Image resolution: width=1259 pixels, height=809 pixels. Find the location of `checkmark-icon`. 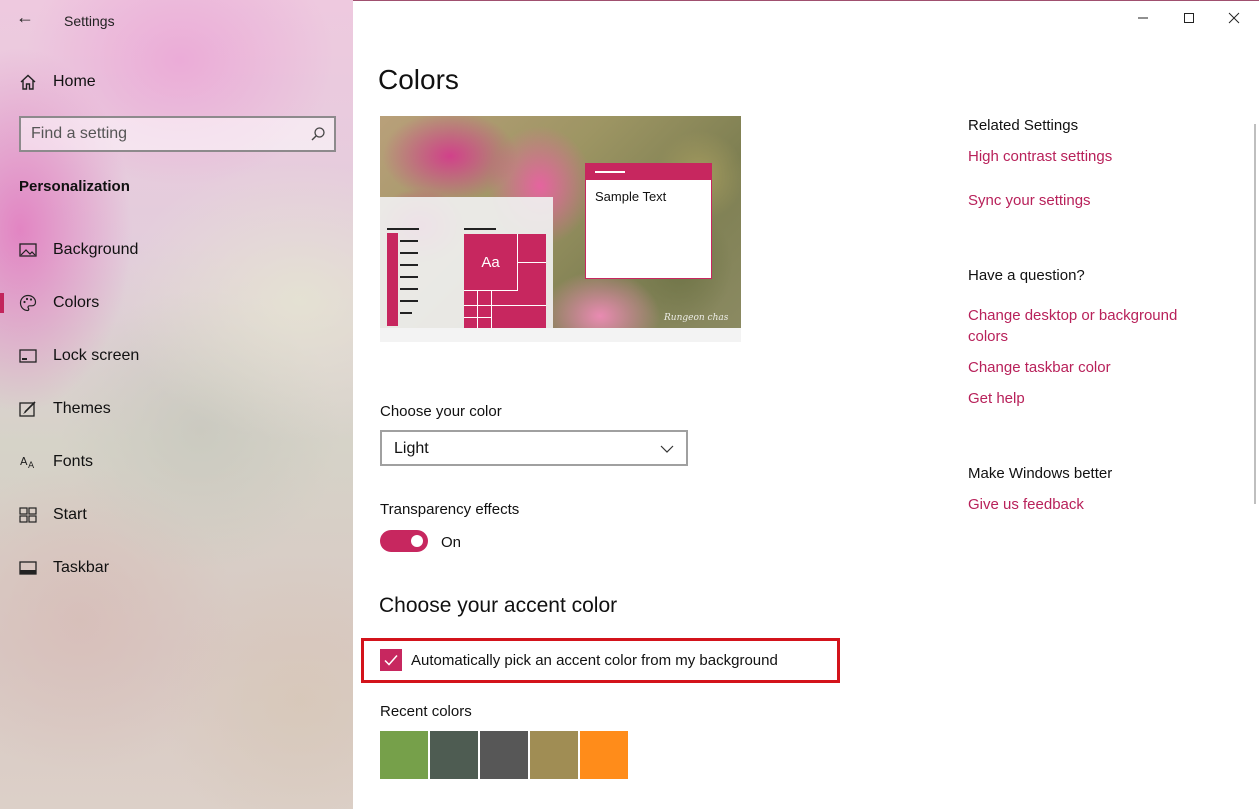

checkmark-icon is located at coordinates (391, 660).